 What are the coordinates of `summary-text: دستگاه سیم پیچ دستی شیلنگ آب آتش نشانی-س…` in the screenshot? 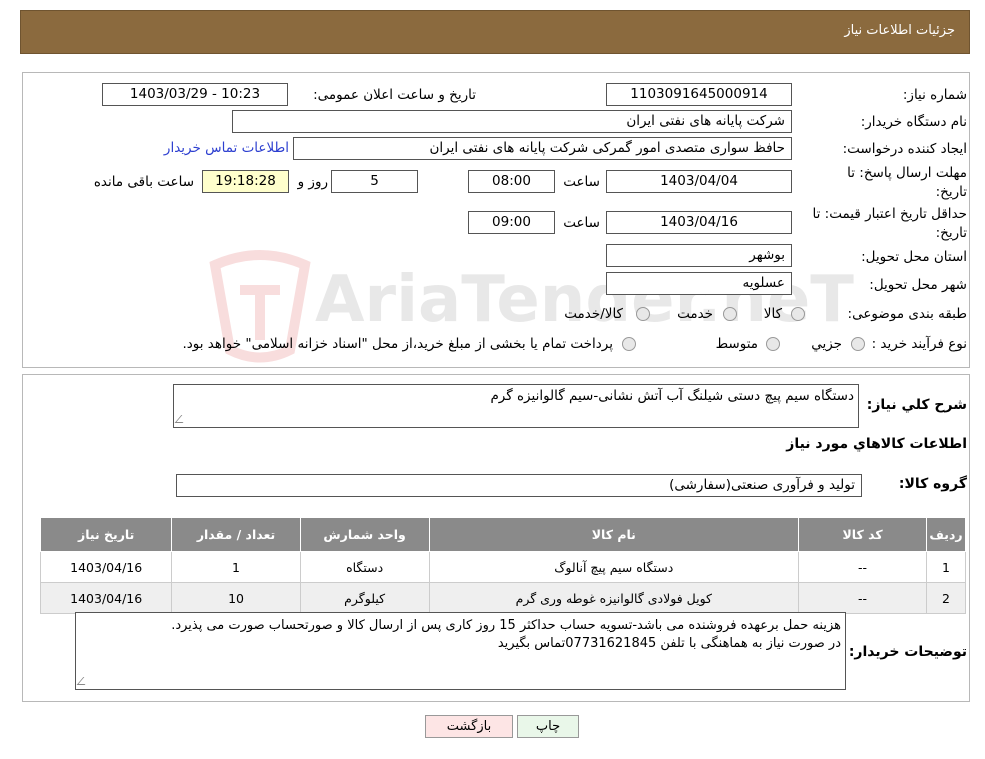 It's located at (672, 396).